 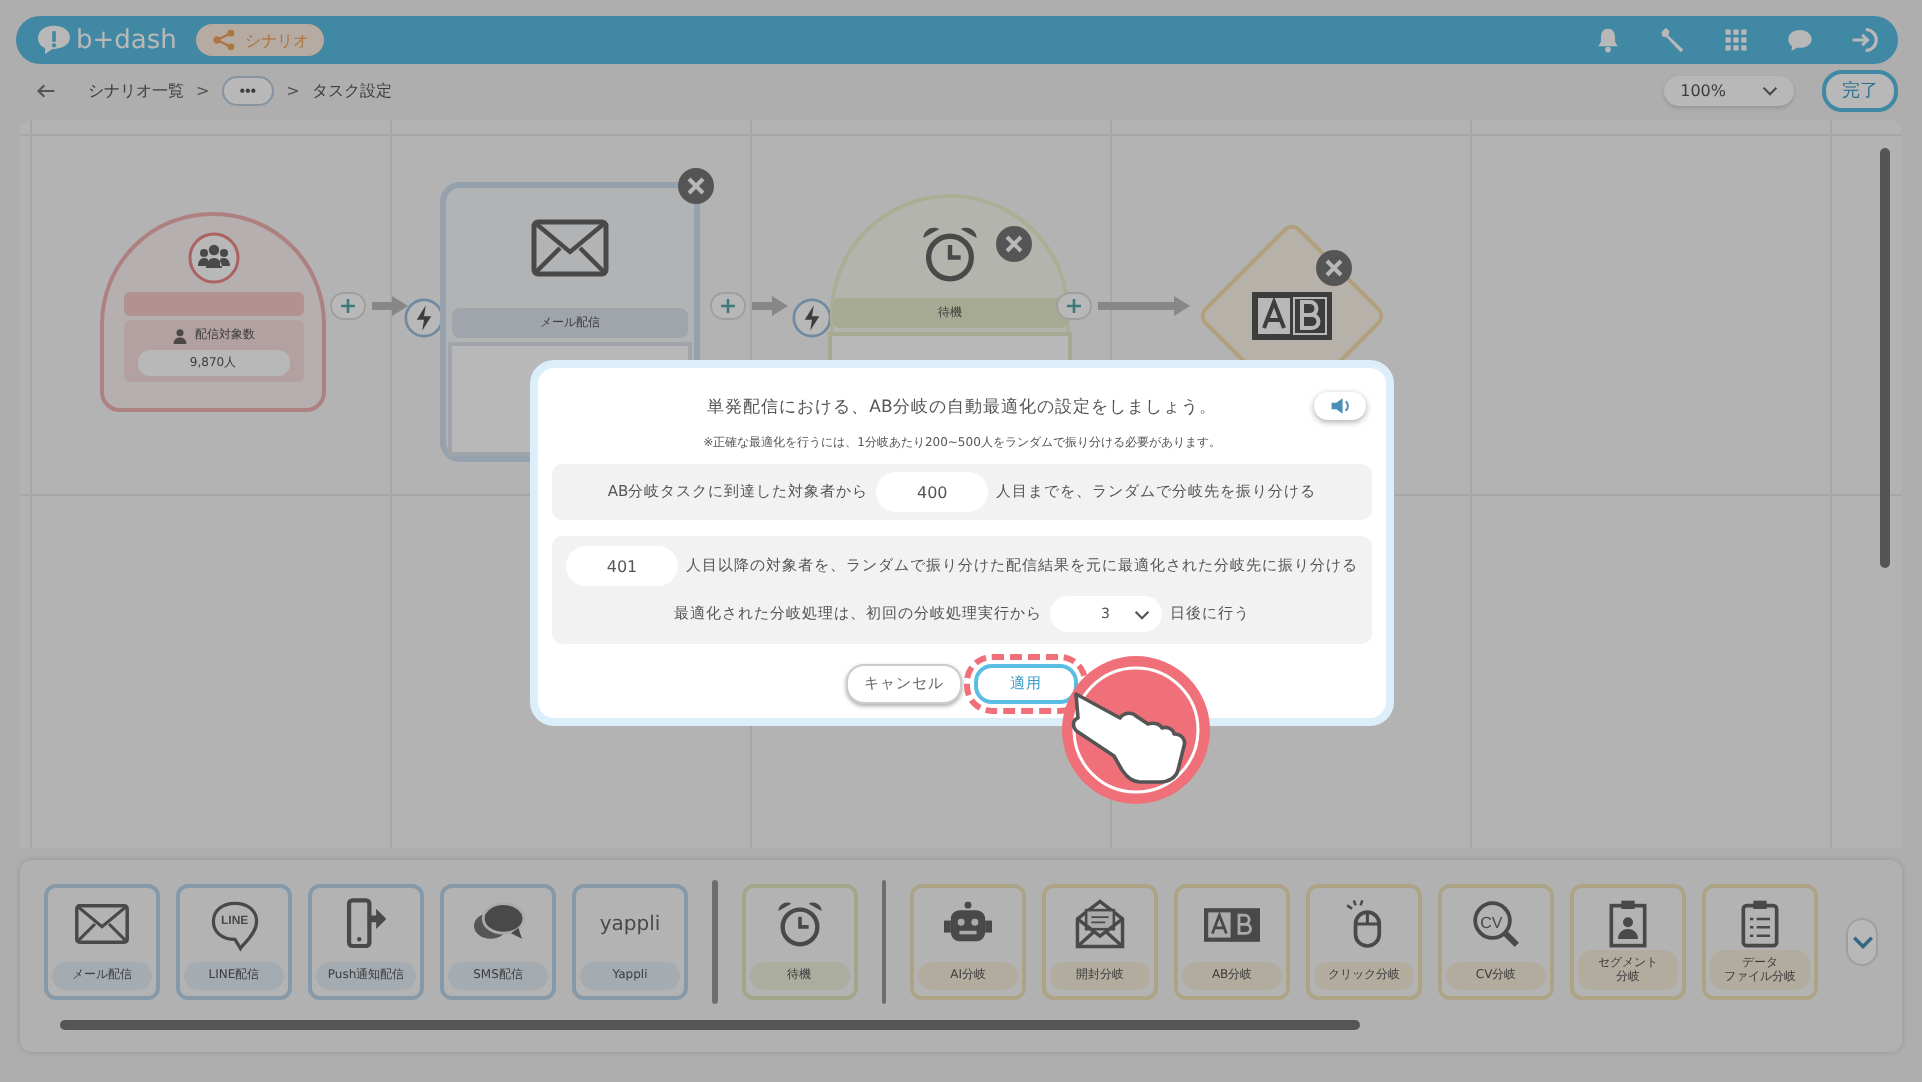 What do you see at coordinates (179, 335) in the screenshot?
I see `person-icon` at bounding box center [179, 335].